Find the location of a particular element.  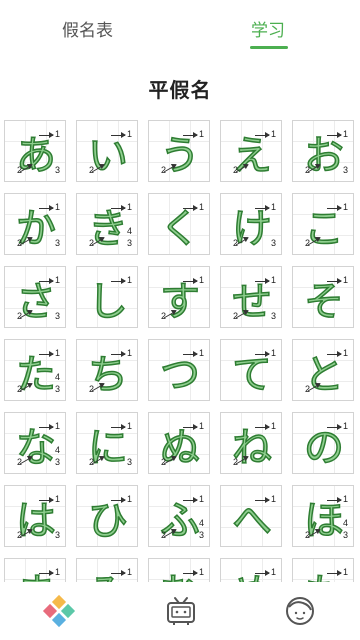

nav-home-button is located at coordinates (59, 611).